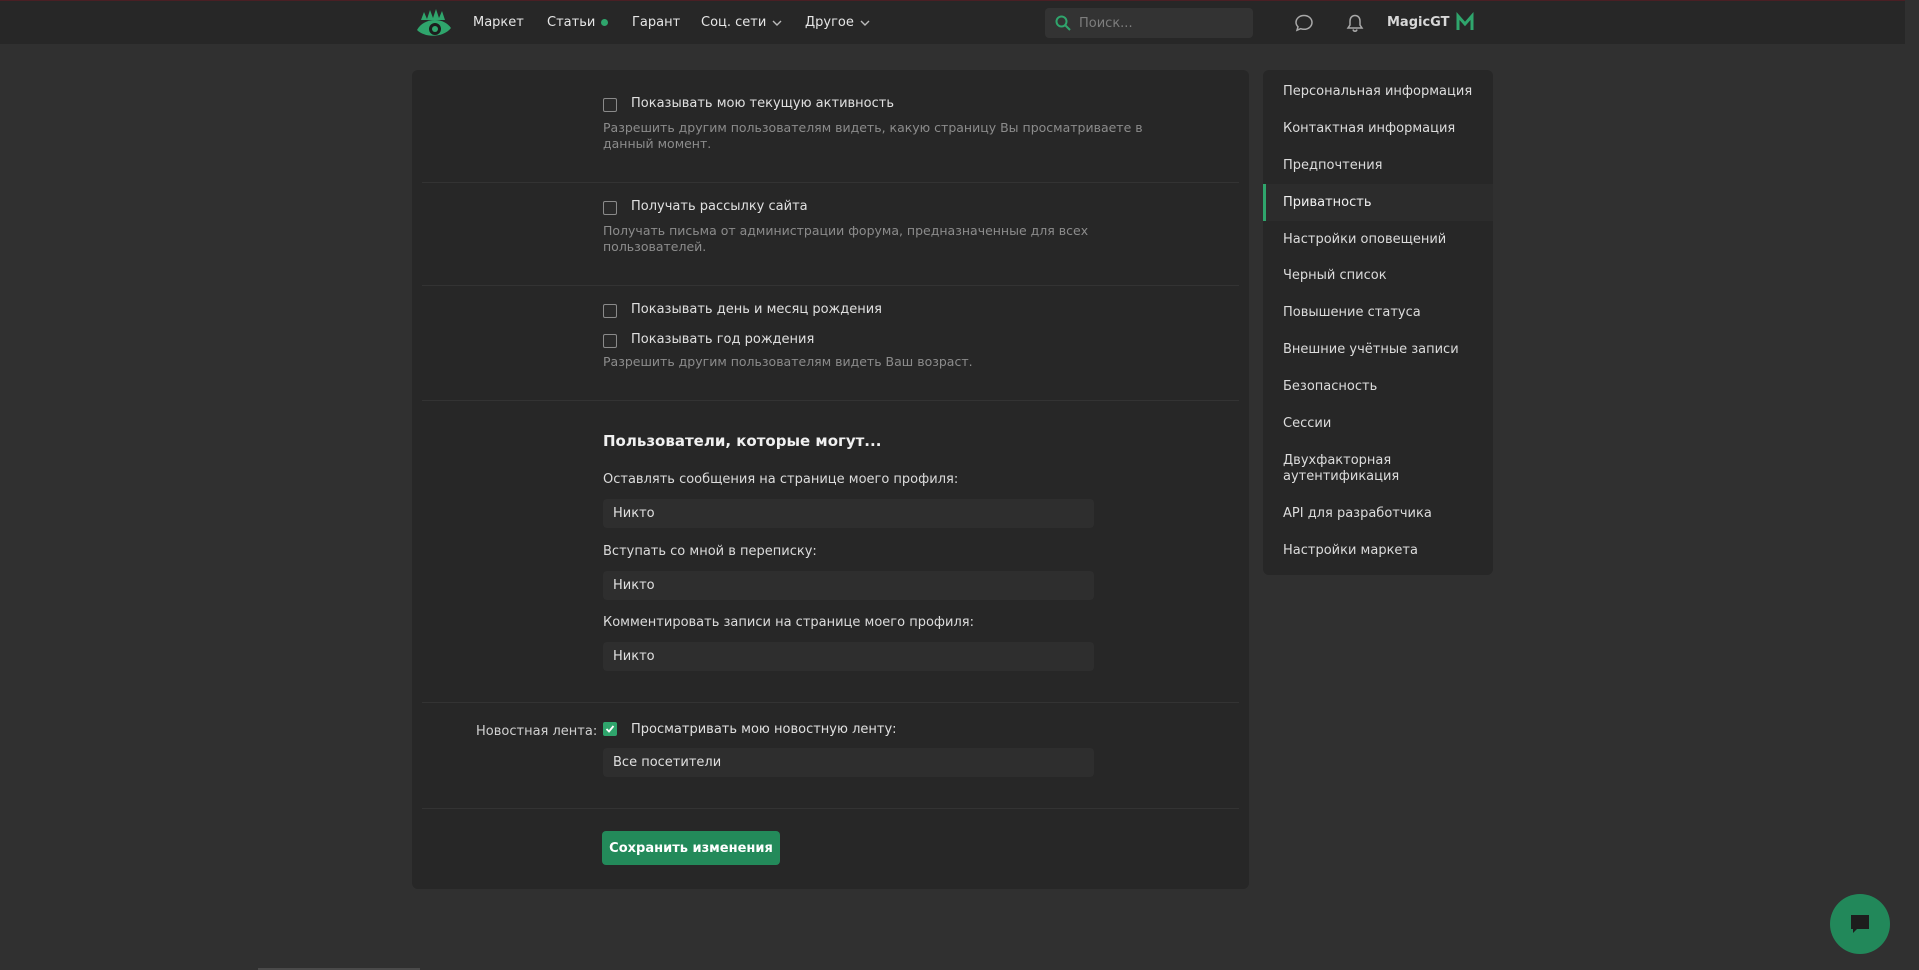  What do you see at coordinates (1355, 23) in the screenshot?
I see `bell-icon` at bounding box center [1355, 23].